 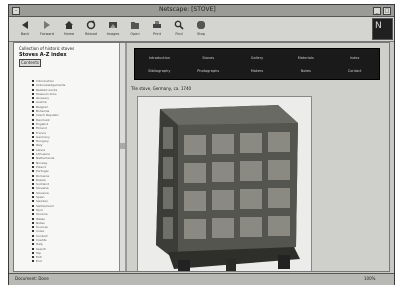 I want to click on open-button: Open, so click(x=135, y=29).